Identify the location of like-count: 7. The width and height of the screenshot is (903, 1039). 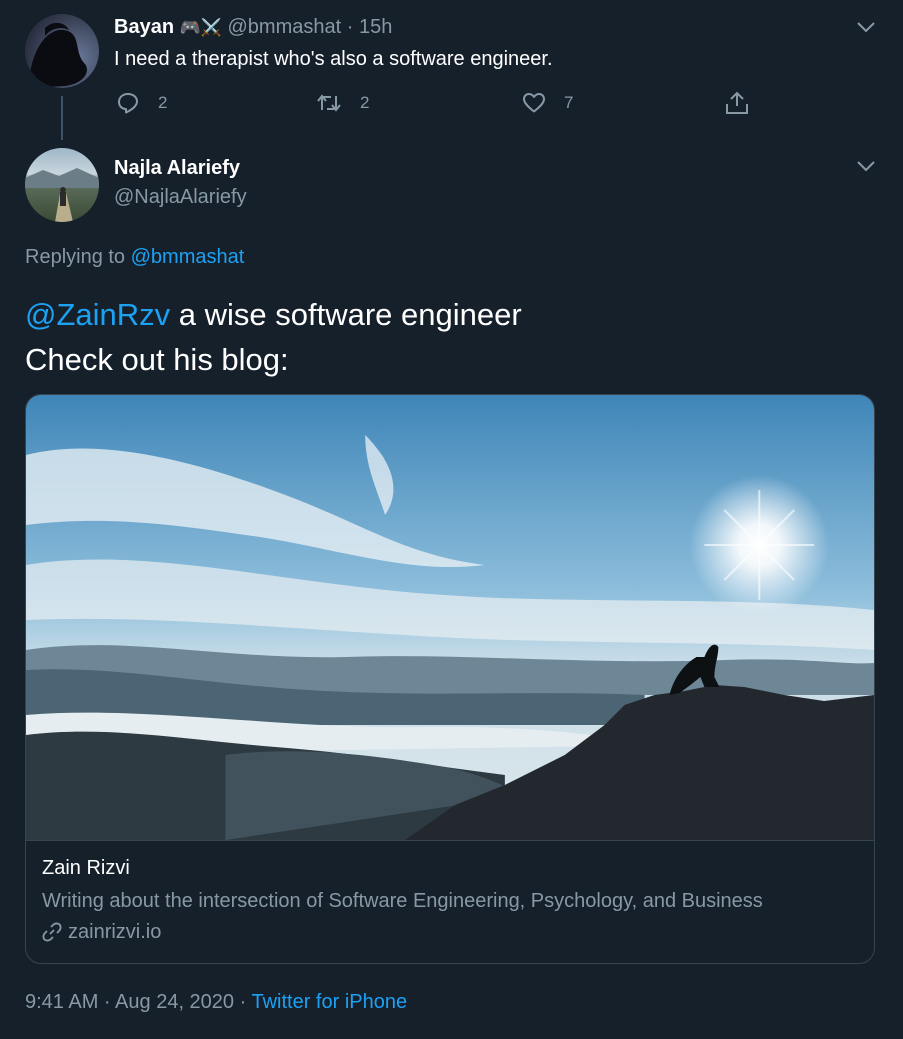
(569, 102).